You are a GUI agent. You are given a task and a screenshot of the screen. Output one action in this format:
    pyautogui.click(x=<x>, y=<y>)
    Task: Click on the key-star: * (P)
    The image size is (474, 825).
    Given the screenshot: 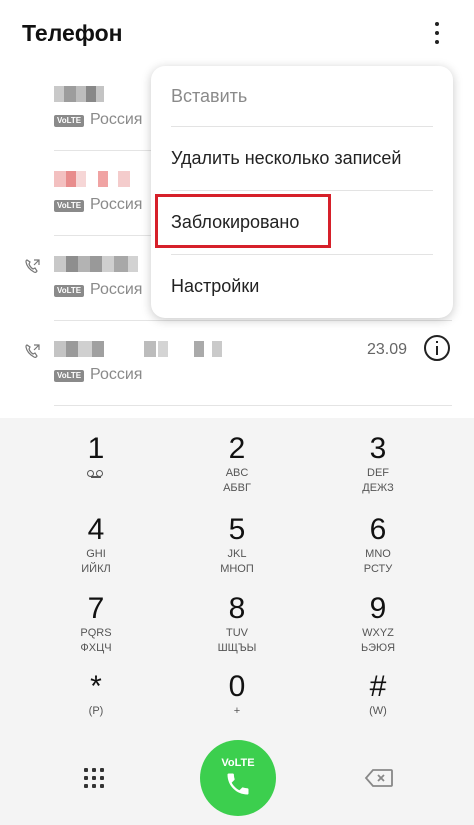 What is the action you would take?
    pyautogui.click(x=96, y=710)
    